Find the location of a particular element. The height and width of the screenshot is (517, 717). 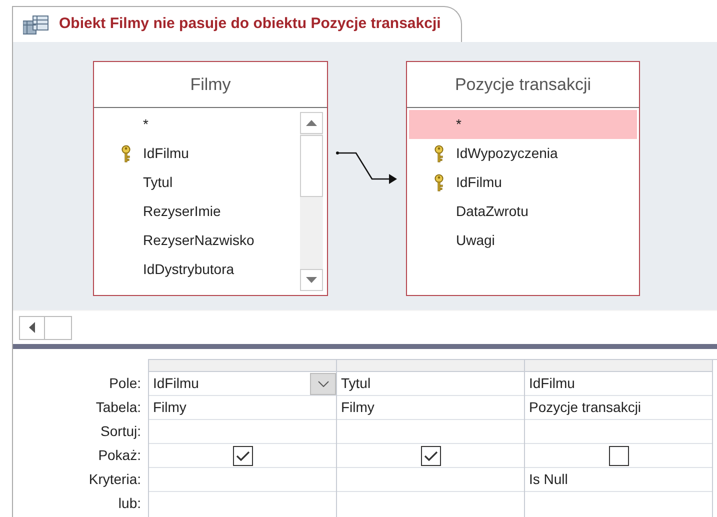

field-name: RezyserImie is located at coordinates (182, 211).